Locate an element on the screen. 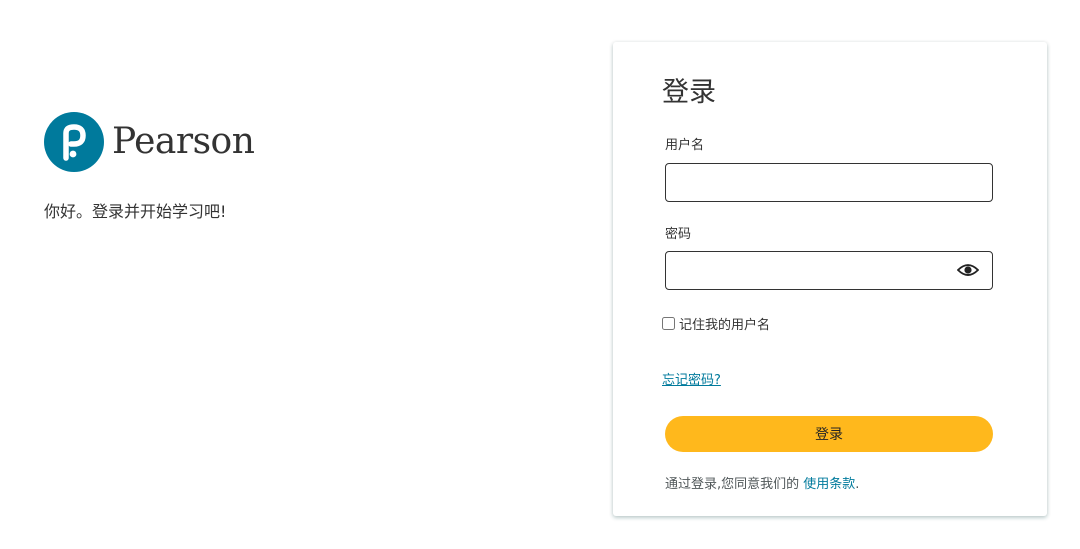 The height and width of the screenshot is (549, 1080). eye-icon is located at coordinates (968, 270).